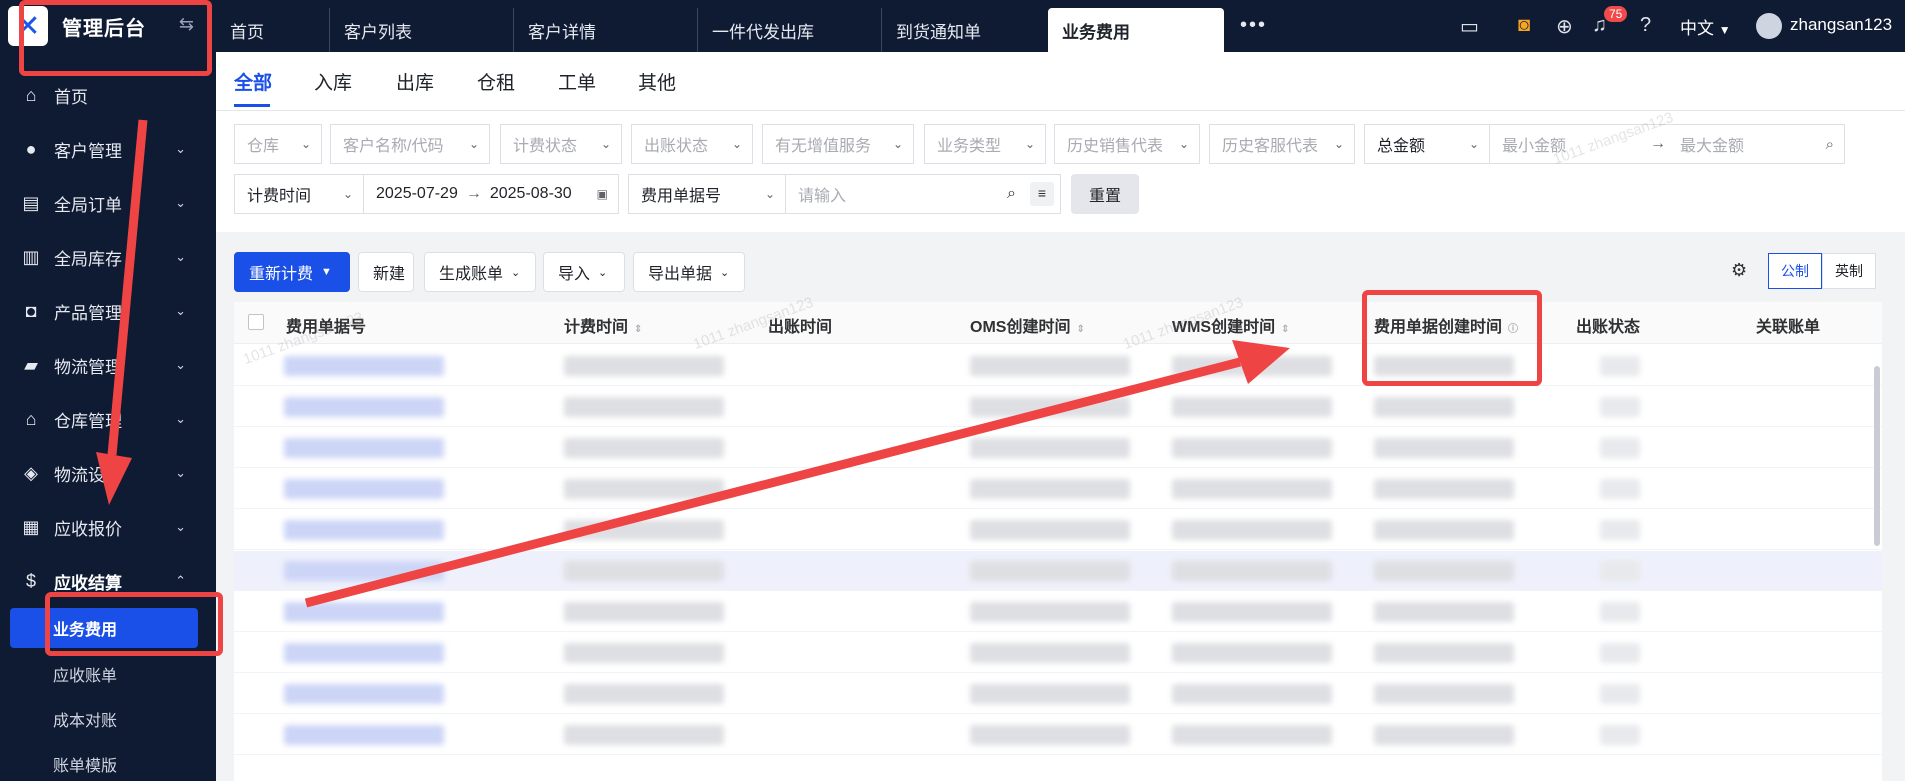  Describe the element at coordinates (108, 419) in the screenshot. I see `sidebar-item-warehouse: ⌂ 仓库管理 ⌄` at that location.